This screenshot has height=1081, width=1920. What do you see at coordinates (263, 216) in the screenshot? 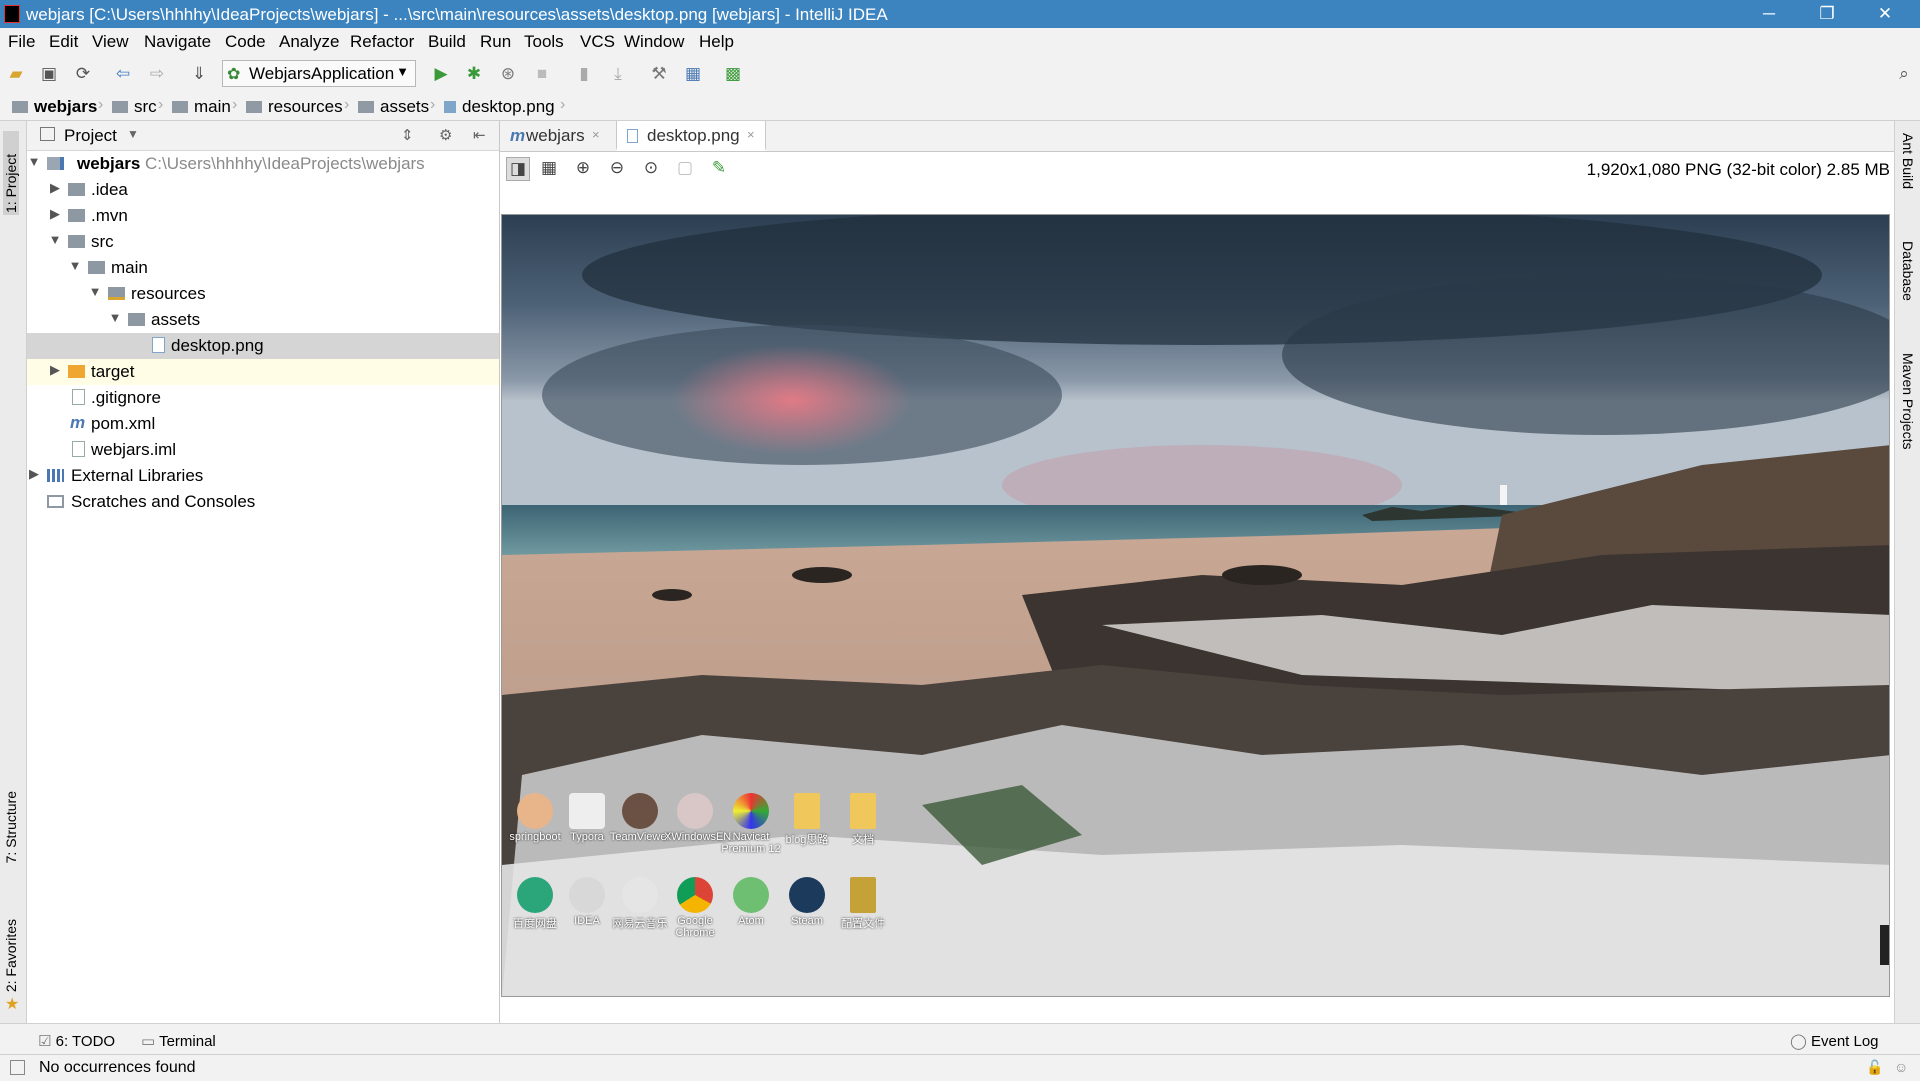
I see `tree-item-mvn: ▶ .mvn` at bounding box center [263, 216].